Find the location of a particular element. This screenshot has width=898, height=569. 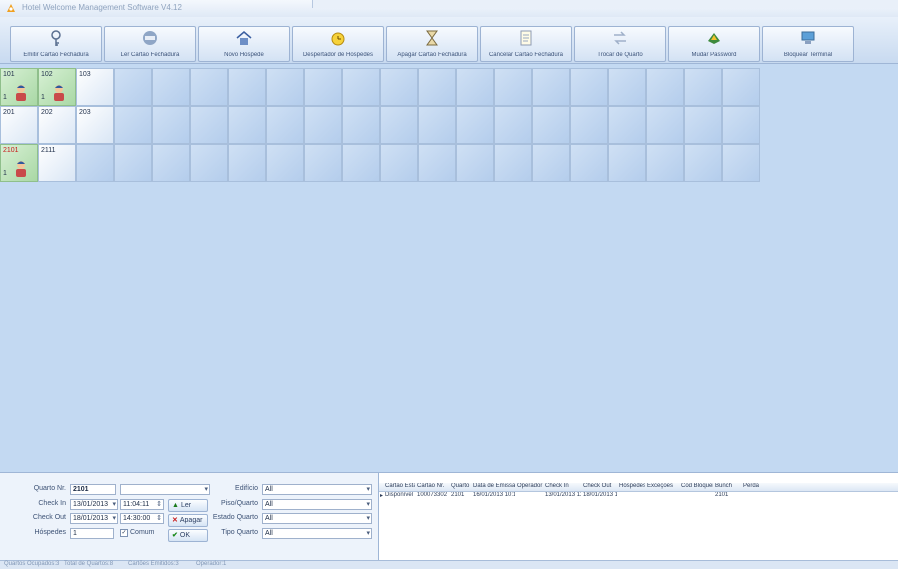

room-type-select: All ▾ is located at coordinates (317, 533).